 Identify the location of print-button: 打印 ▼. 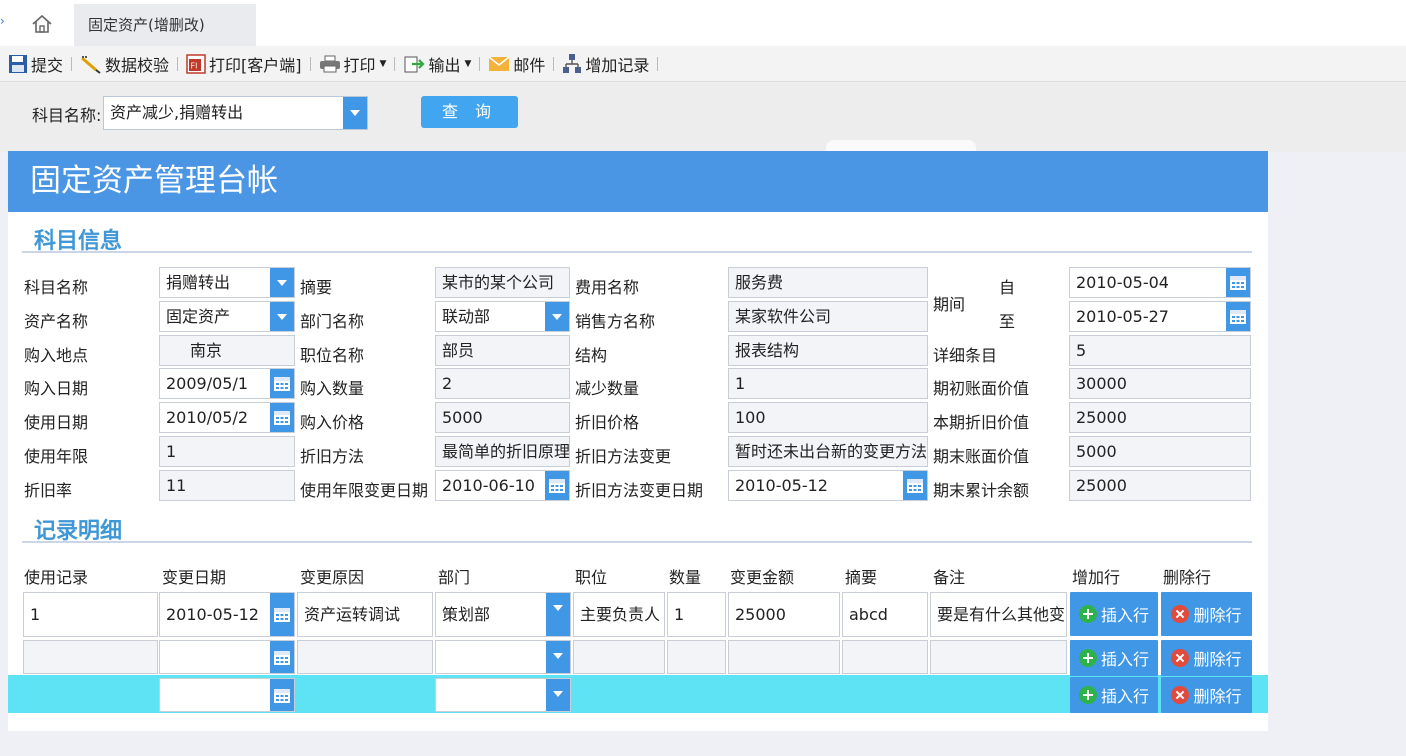
(352, 64).